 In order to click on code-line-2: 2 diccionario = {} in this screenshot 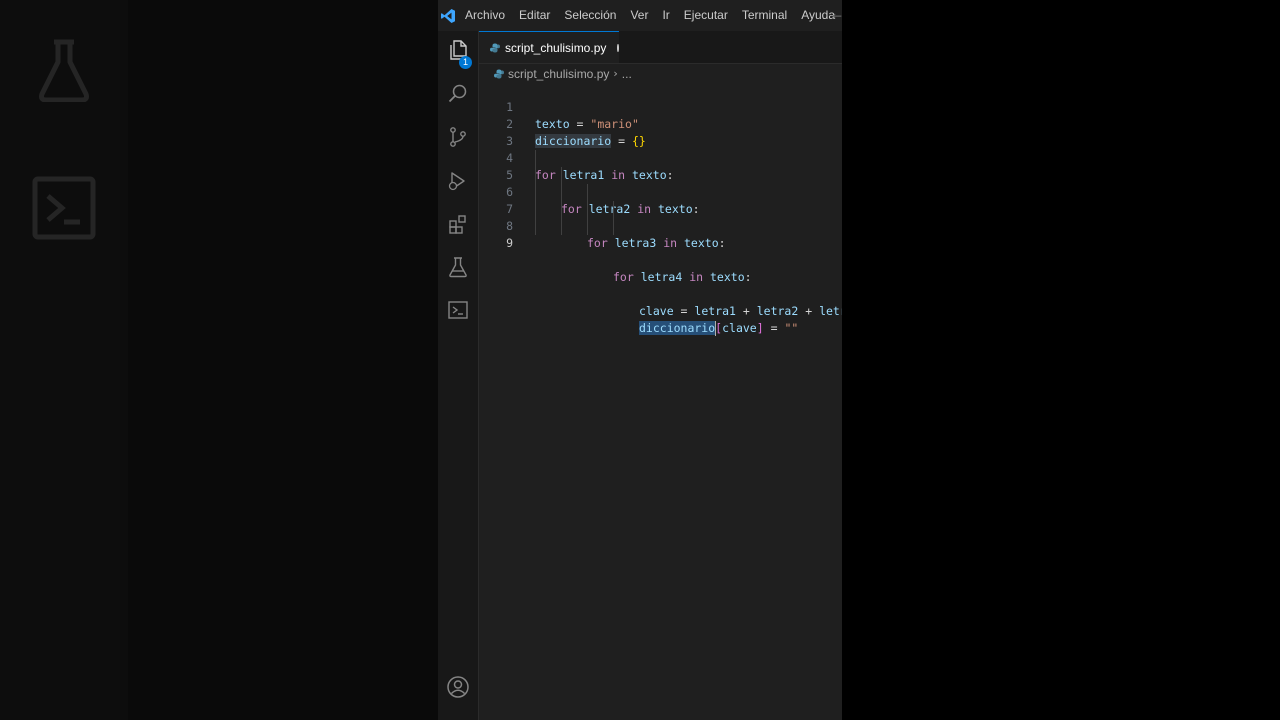, I will do `click(660, 123)`.